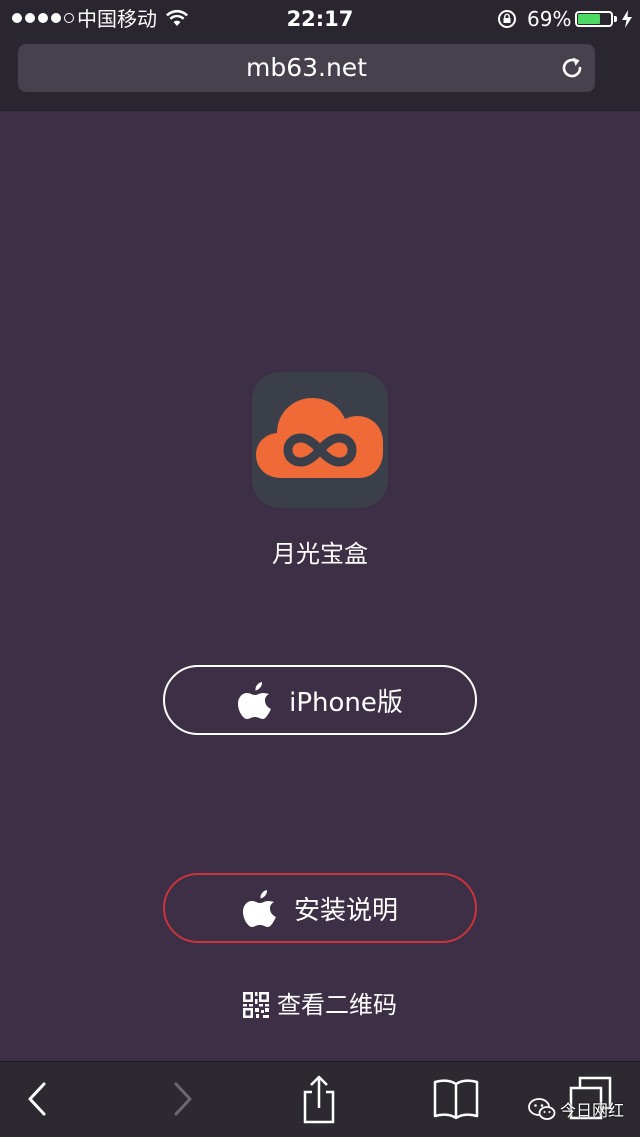 This screenshot has height=1137, width=640. I want to click on cloud-infinity-icon, so click(319, 438).